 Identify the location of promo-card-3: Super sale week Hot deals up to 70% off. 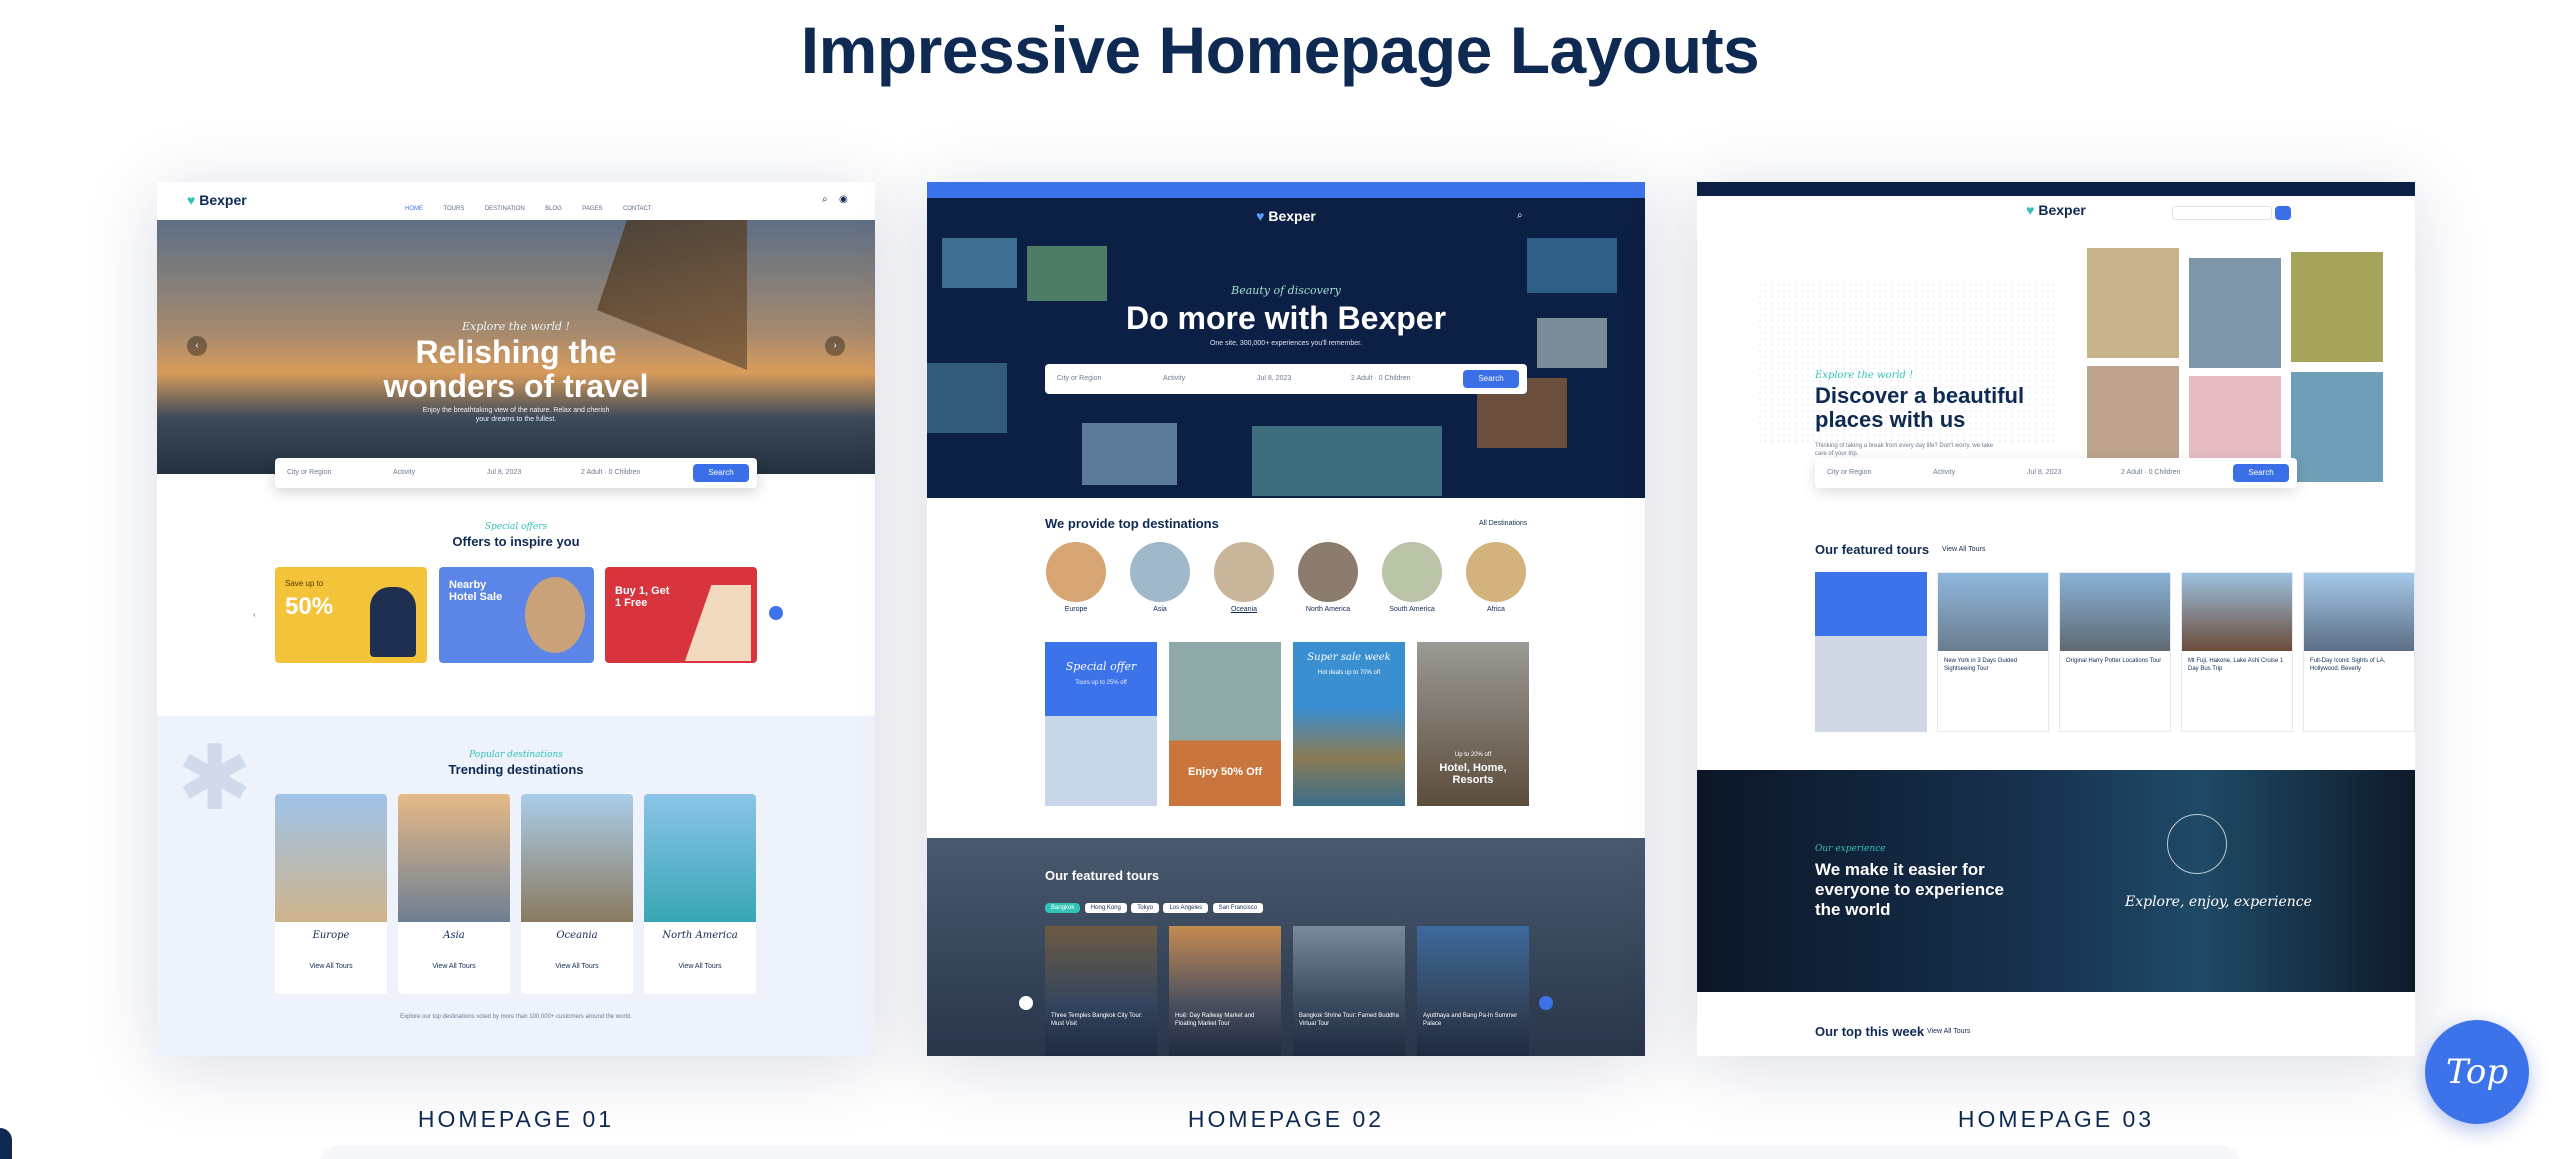
(1349, 724).